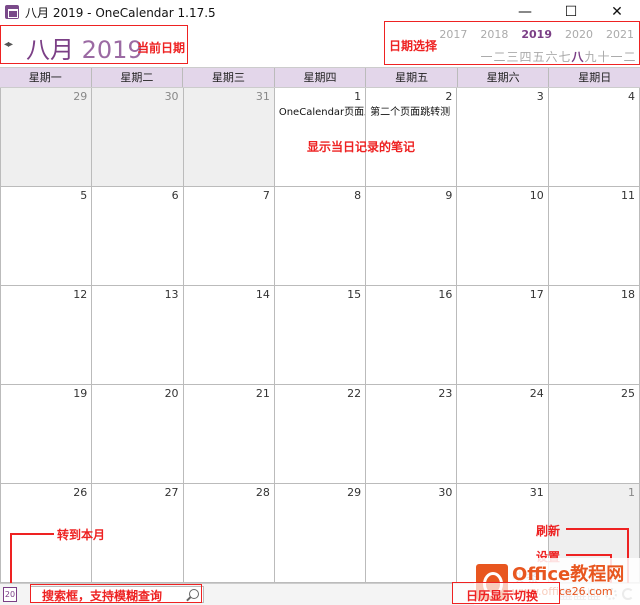 The height and width of the screenshot is (605, 640). I want to click on weekday-label: 星期五, so click(412, 77).